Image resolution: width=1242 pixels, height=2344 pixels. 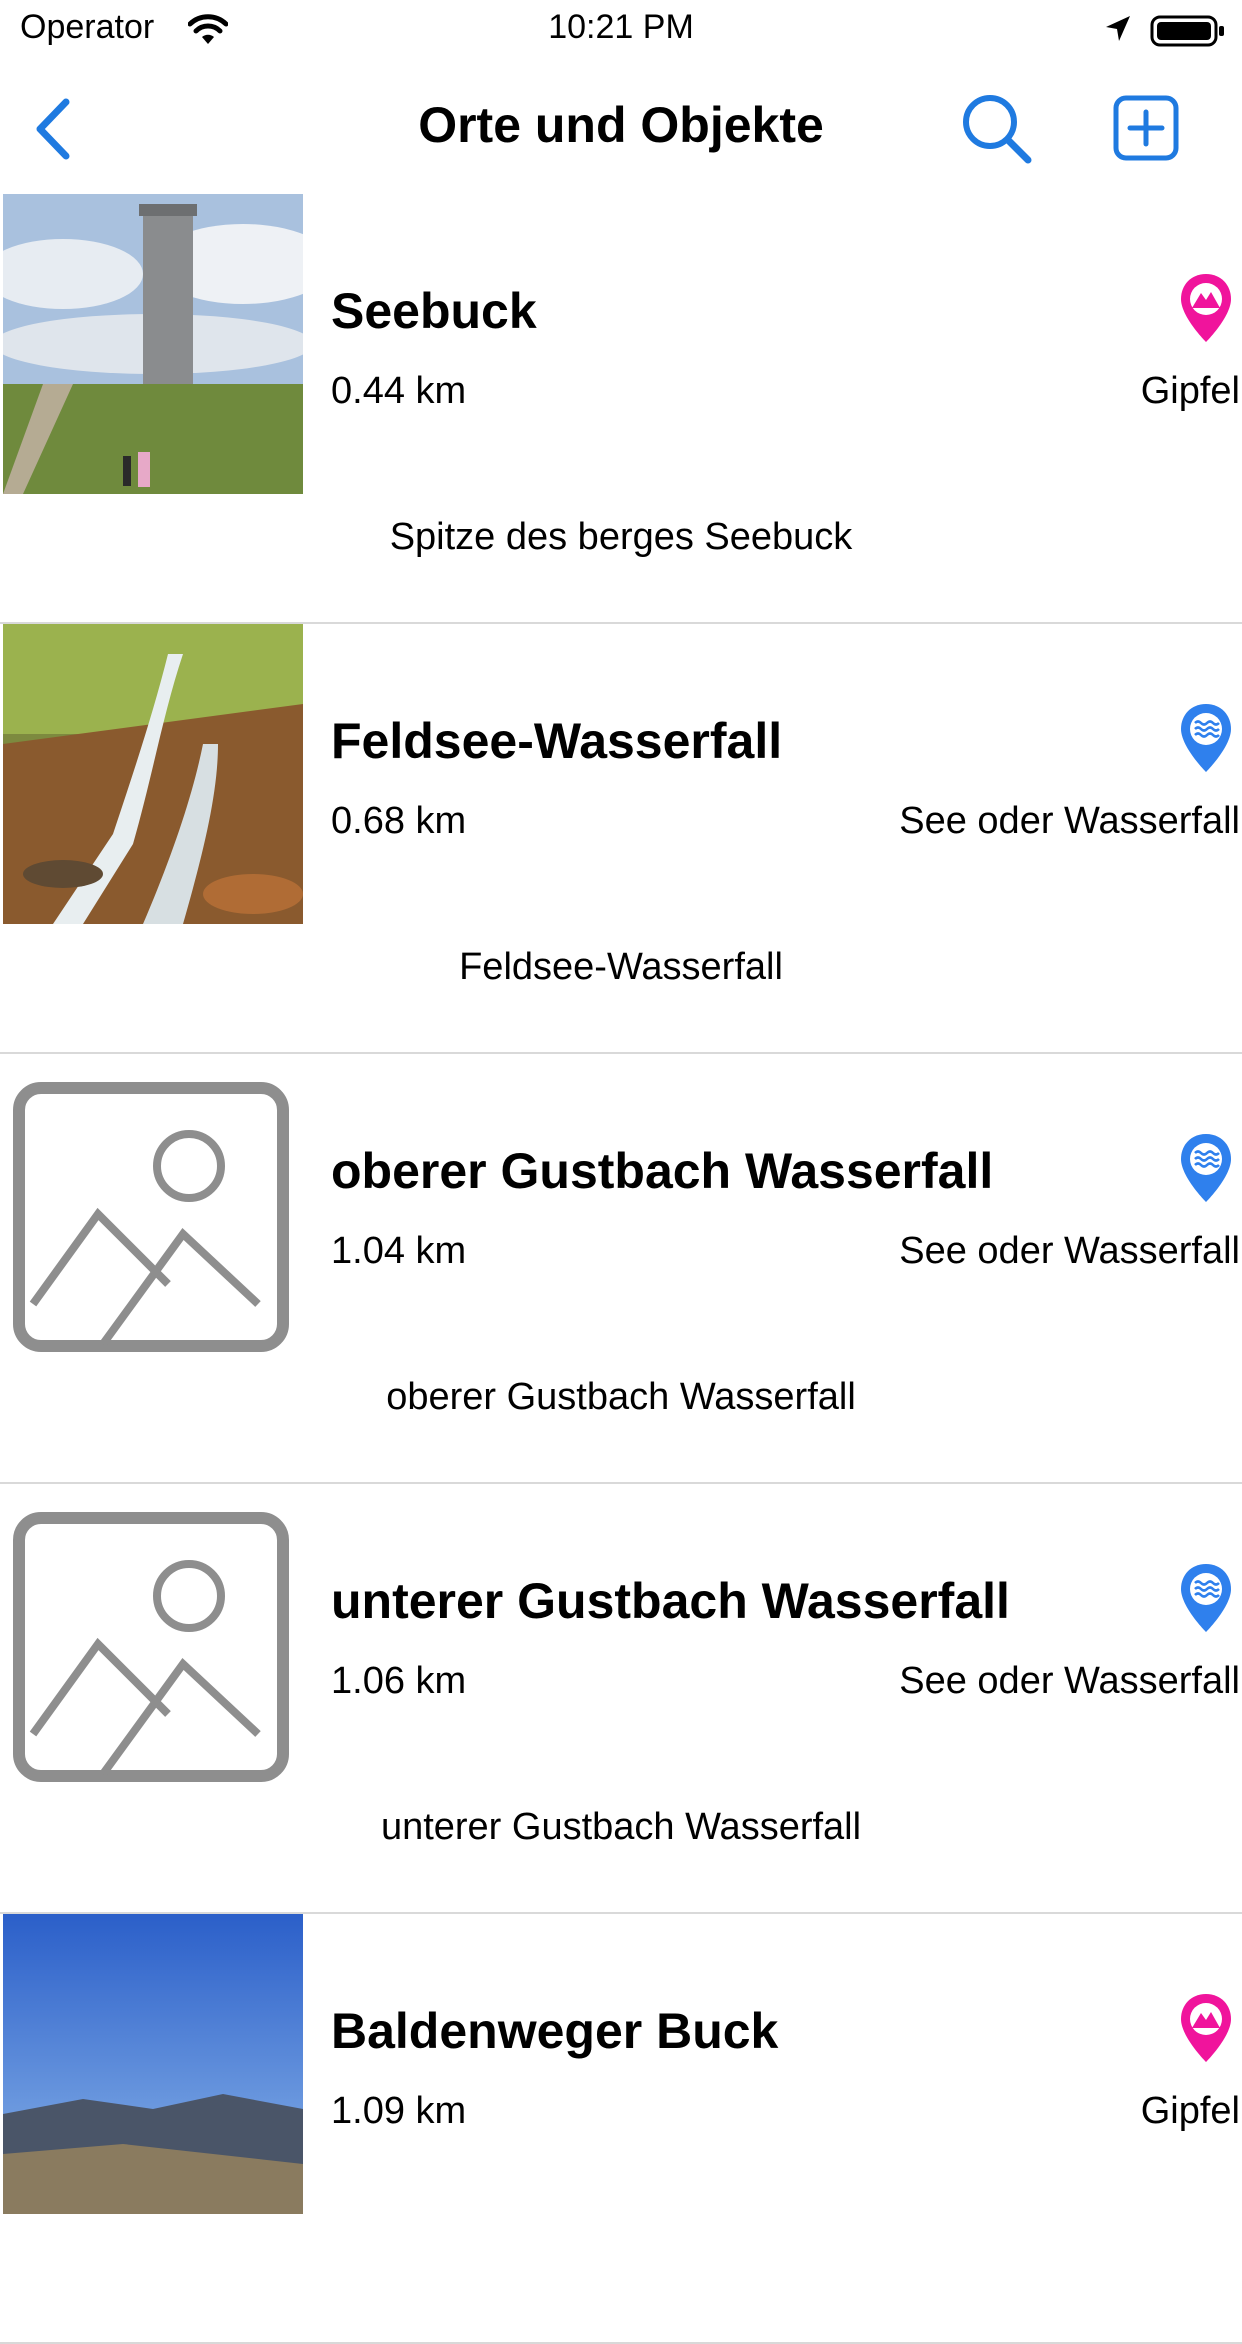 I want to click on item-name: oberer Gustbach Wasserfall, so click(x=662, y=1171).